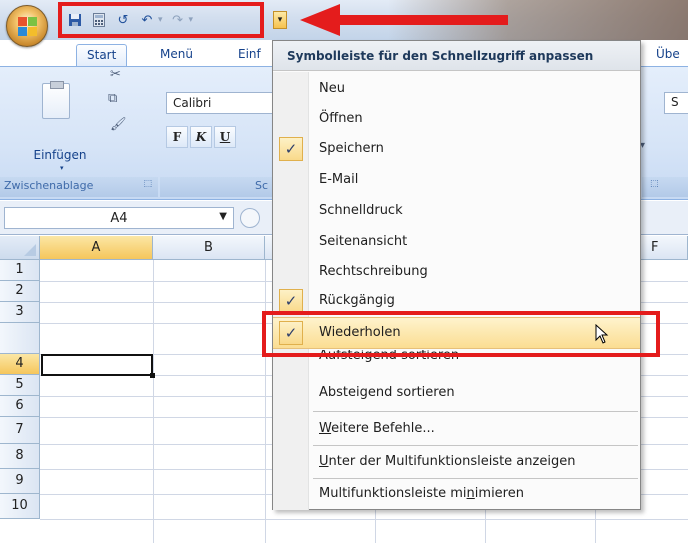  What do you see at coordinates (225, 137) in the screenshot?
I see `underline-button: U` at bounding box center [225, 137].